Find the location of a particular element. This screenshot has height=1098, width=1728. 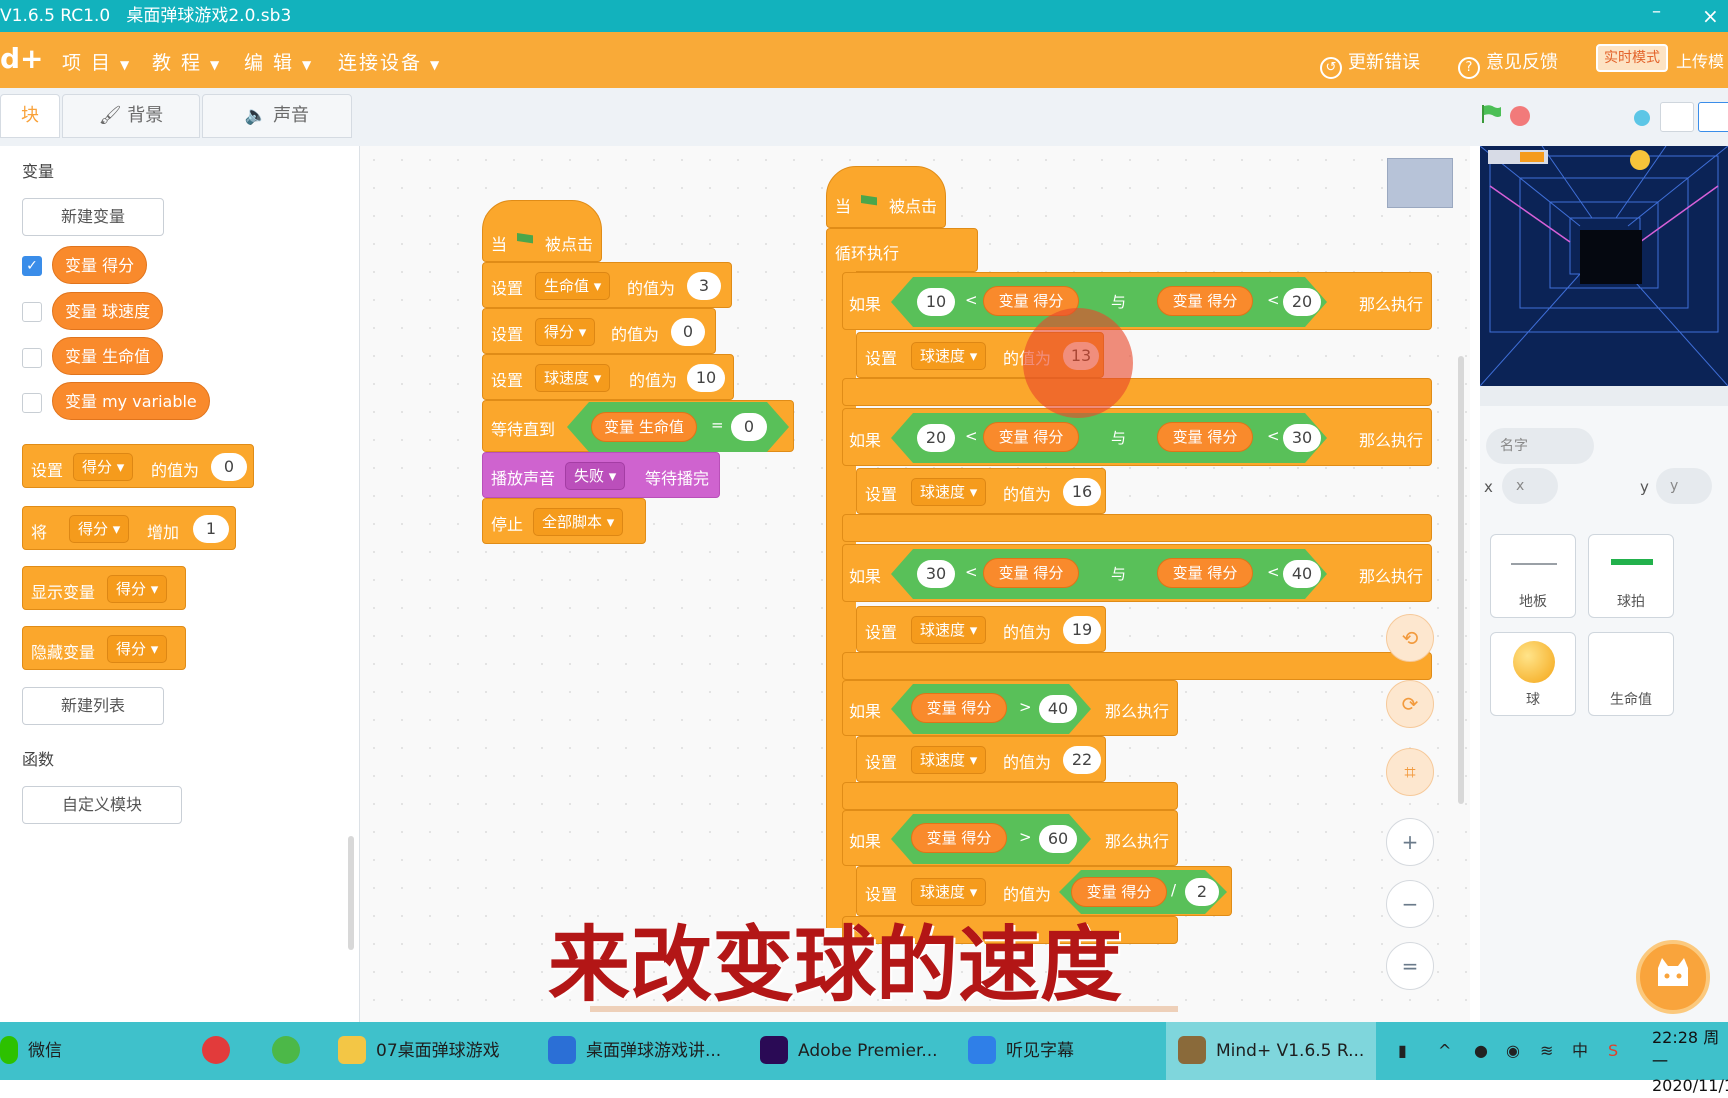

battery-icon: ▮ is located at coordinates (1402, 1051).